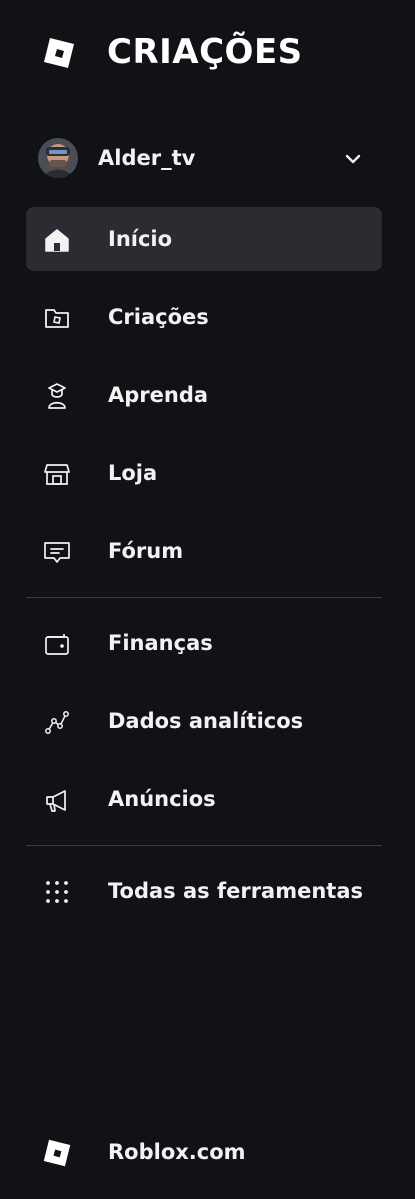 Image resolution: width=415 pixels, height=1199 pixels. I want to click on forum-icon, so click(57, 552).